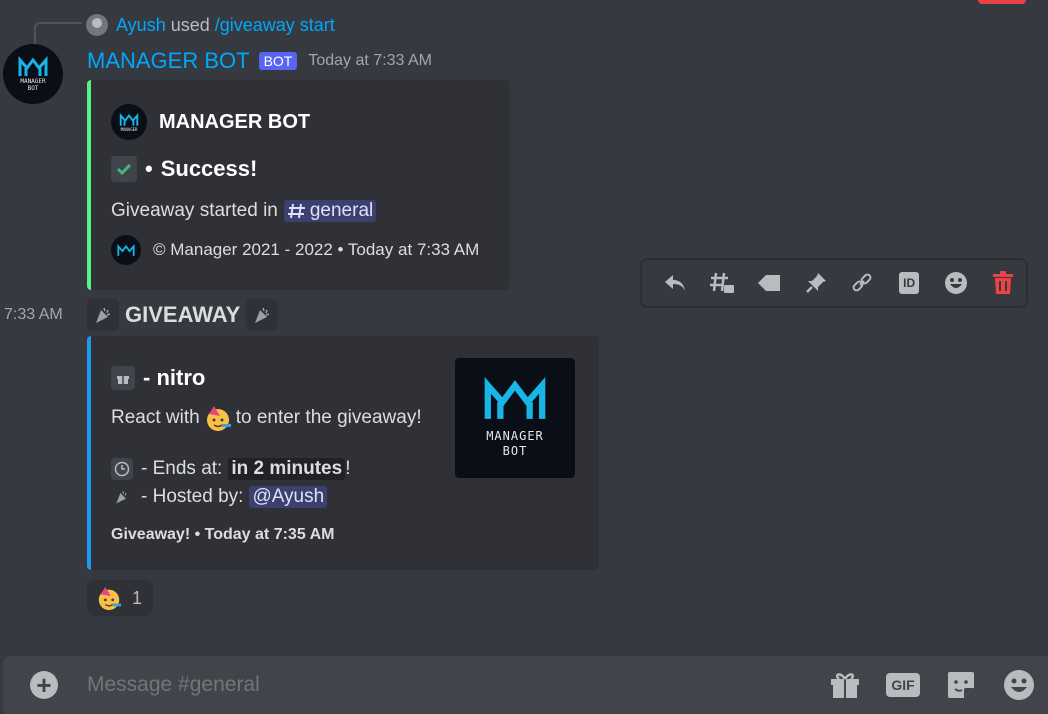 The height and width of the screenshot is (714, 1048). What do you see at coordinates (124, 169) in the screenshot?
I see `check-icon` at bounding box center [124, 169].